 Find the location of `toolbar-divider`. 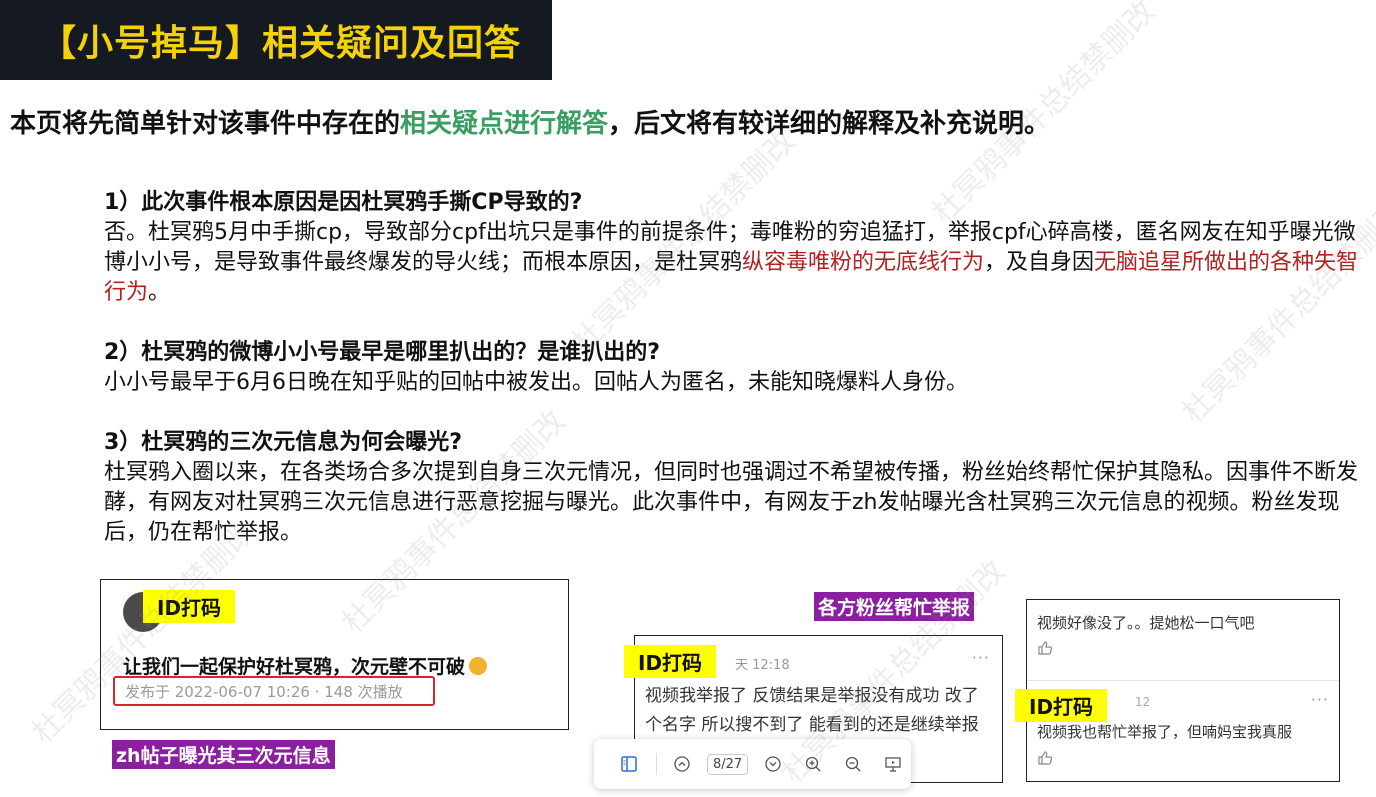

toolbar-divider is located at coordinates (656, 764).